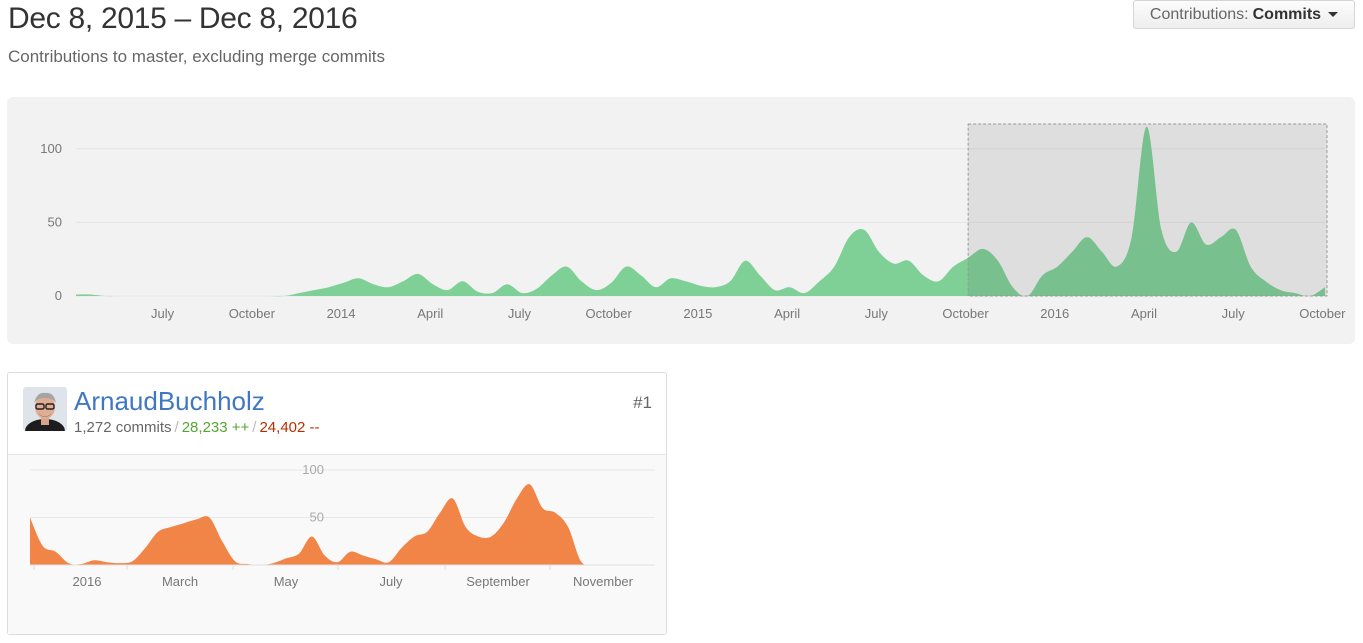  What do you see at coordinates (180, 581) in the screenshot?
I see `x-tick-label: March` at bounding box center [180, 581].